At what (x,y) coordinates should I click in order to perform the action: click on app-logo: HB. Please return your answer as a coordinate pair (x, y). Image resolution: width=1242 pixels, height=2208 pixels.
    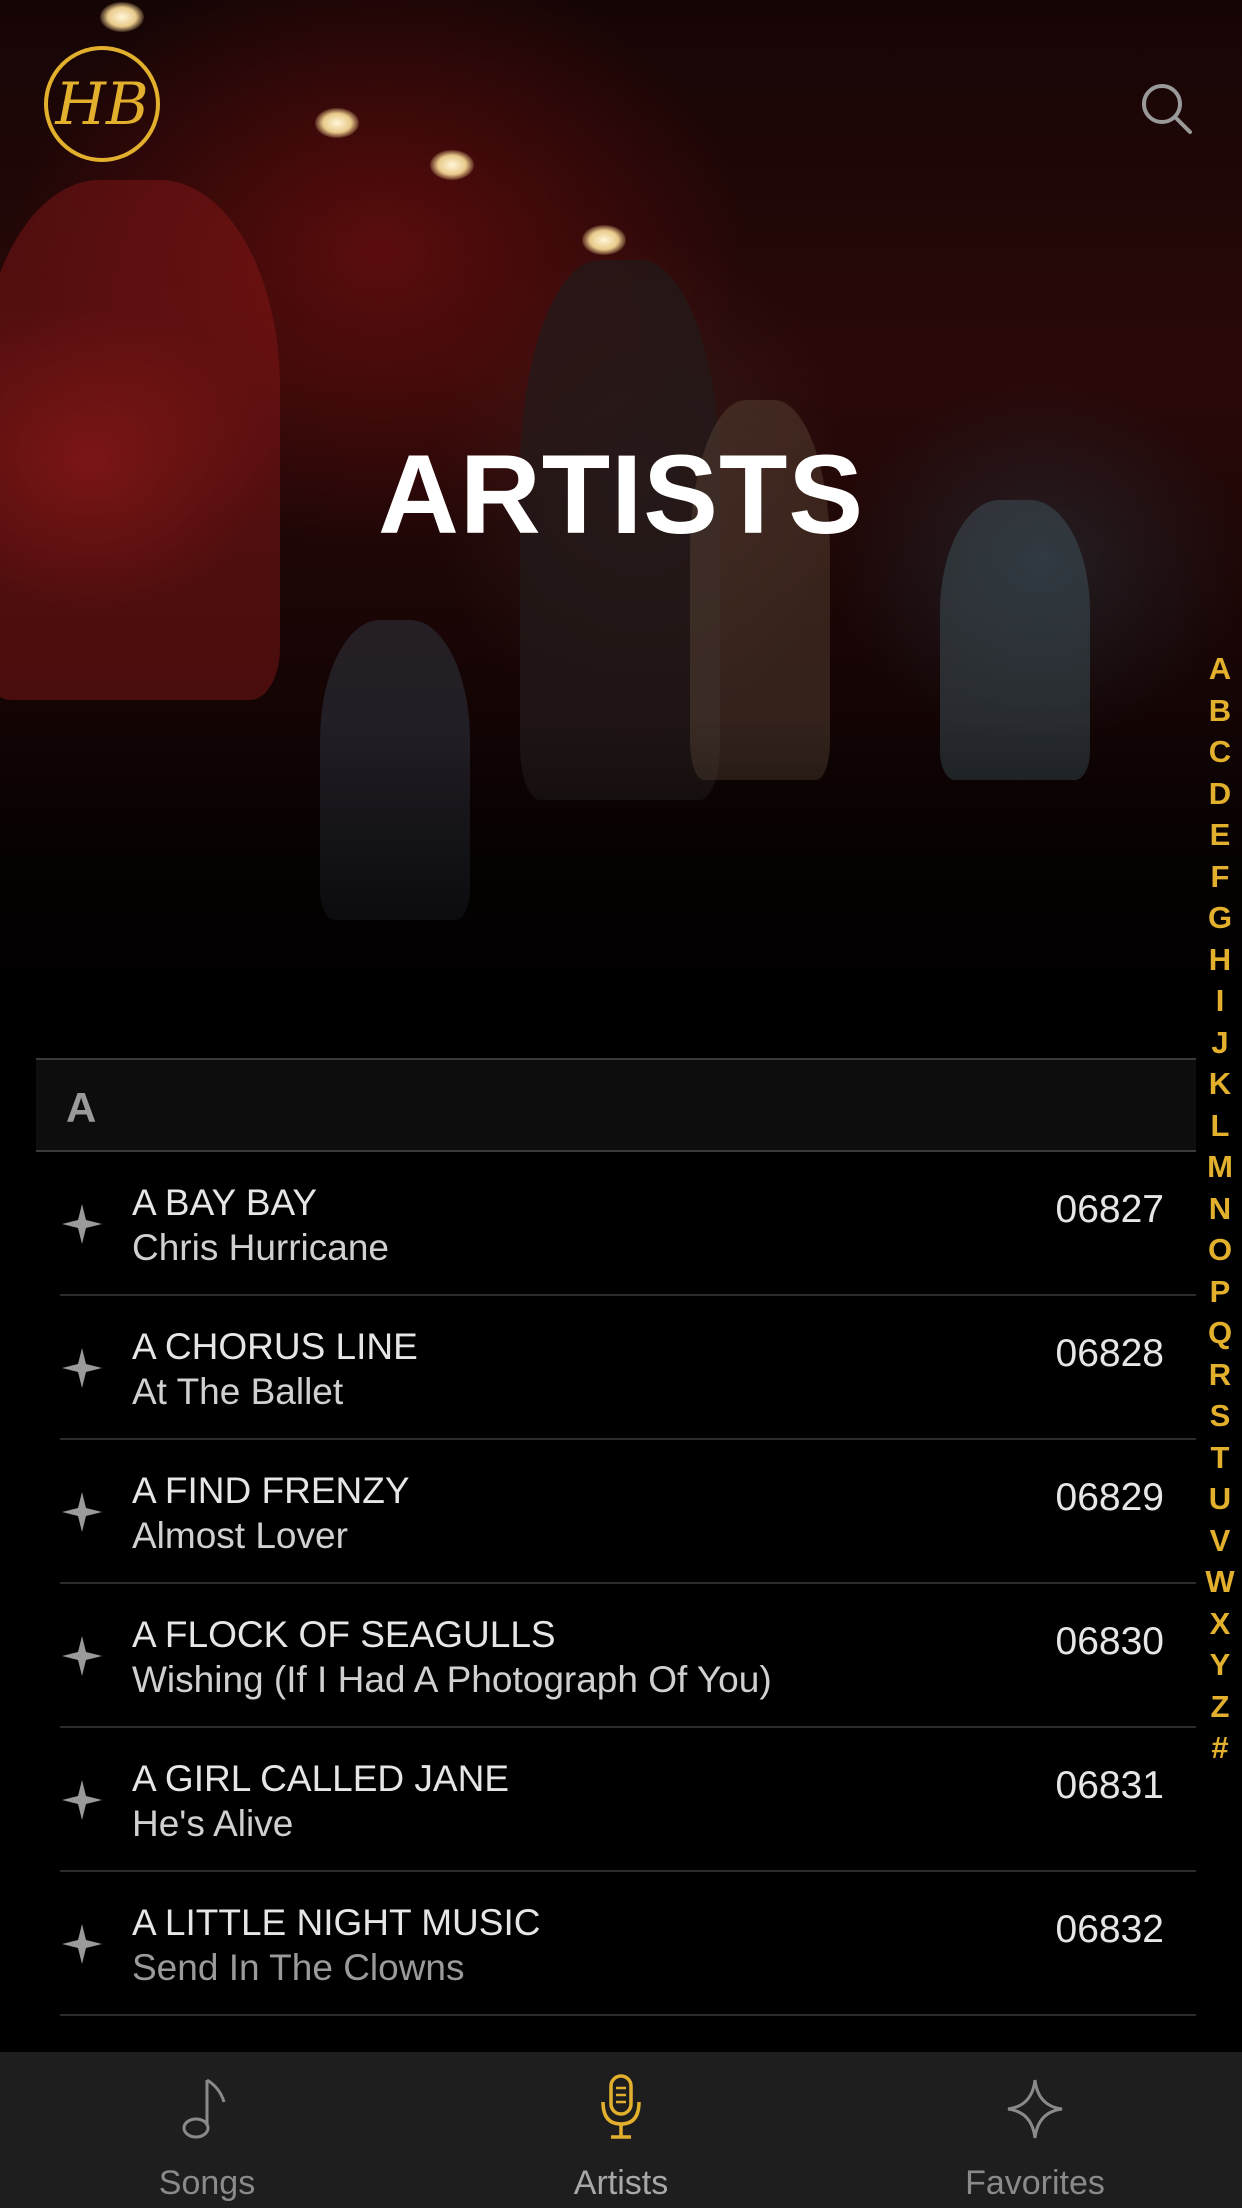
    Looking at the image, I should click on (102, 104).